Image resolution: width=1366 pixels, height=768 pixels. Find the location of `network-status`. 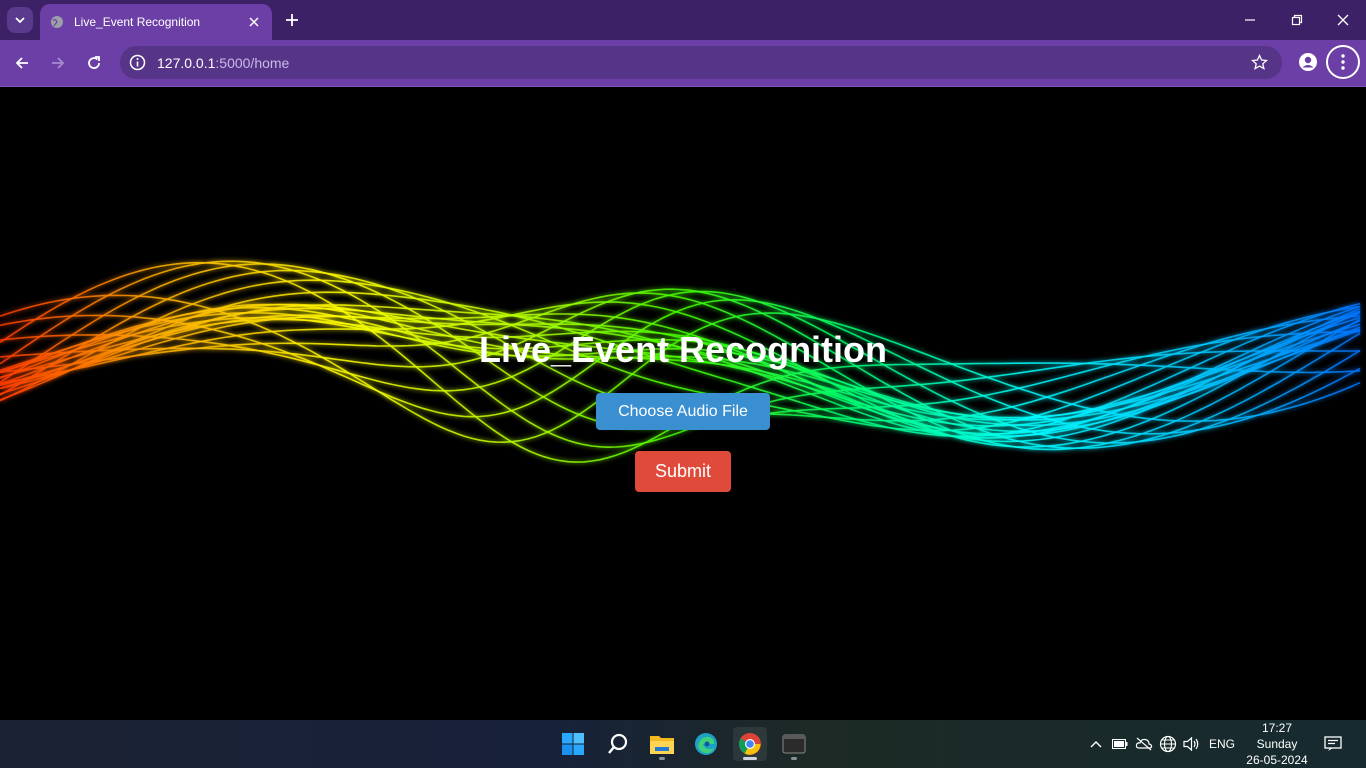

network-status is located at coordinates (1168, 744).